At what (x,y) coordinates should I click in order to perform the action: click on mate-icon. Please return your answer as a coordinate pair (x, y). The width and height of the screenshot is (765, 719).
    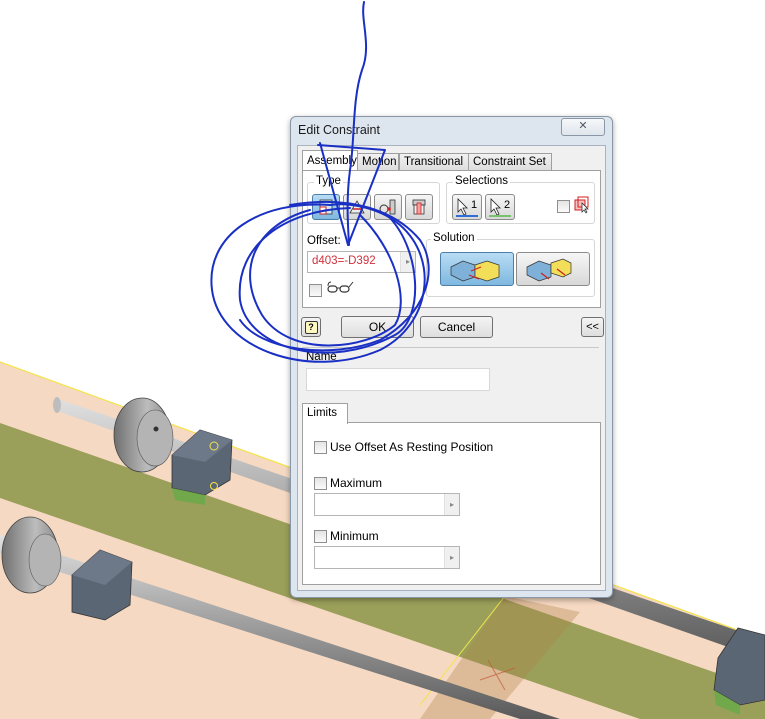
    Looking at the image, I should click on (326, 207).